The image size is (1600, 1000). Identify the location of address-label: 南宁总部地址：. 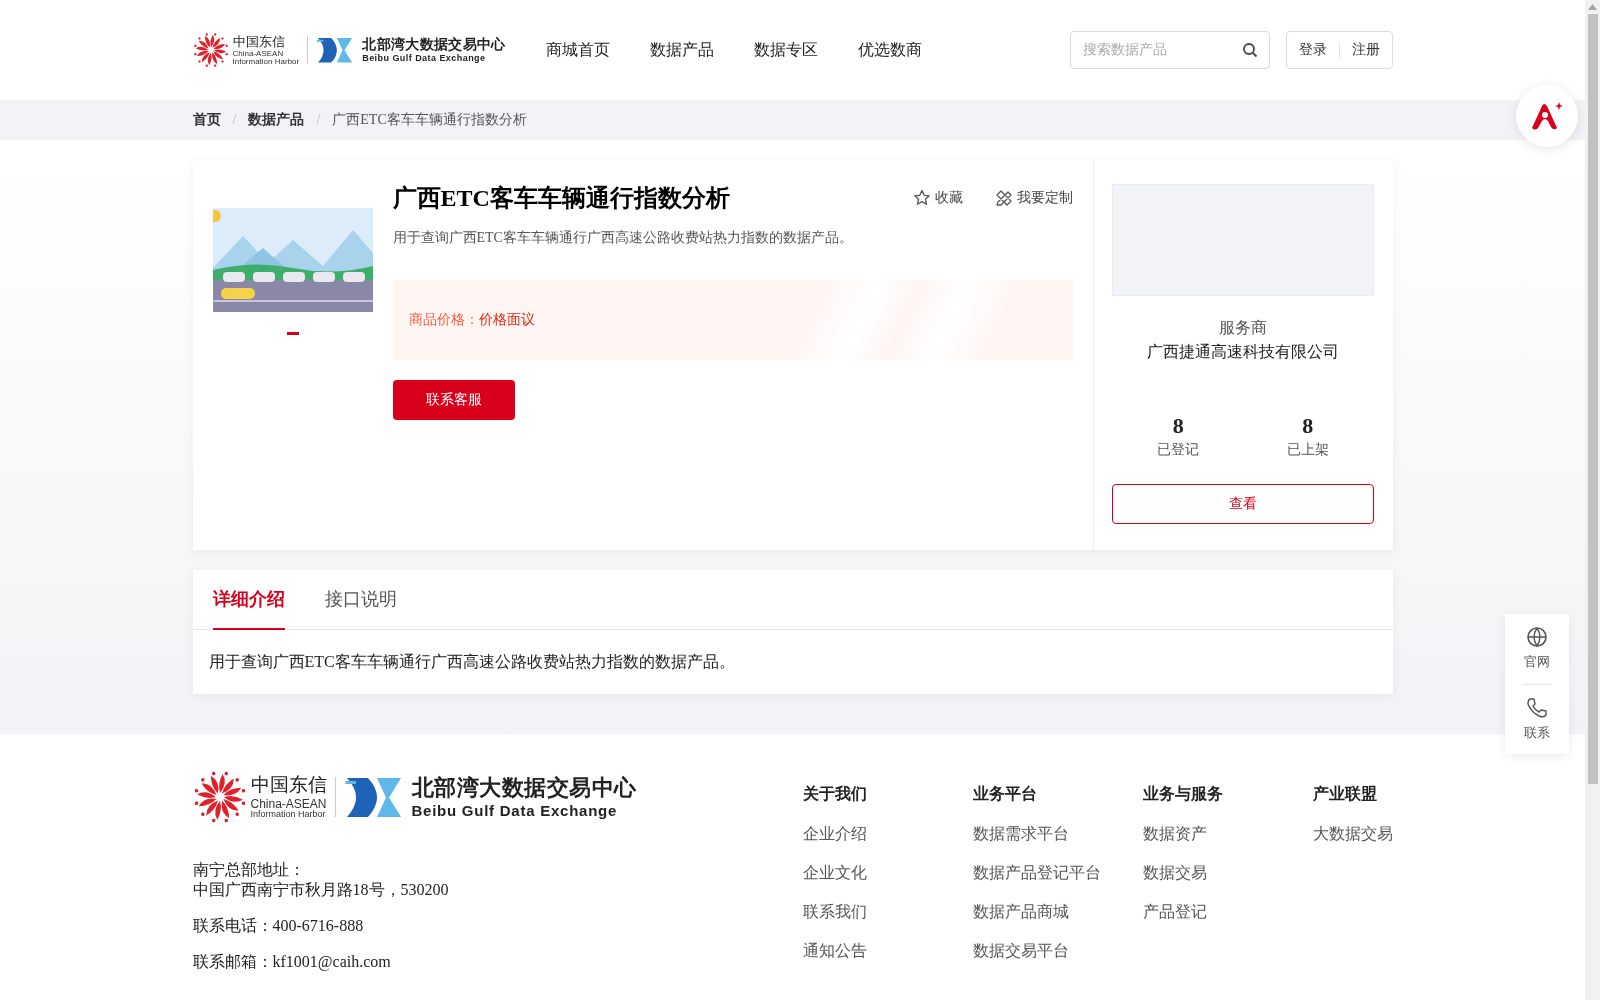
(249, 870).